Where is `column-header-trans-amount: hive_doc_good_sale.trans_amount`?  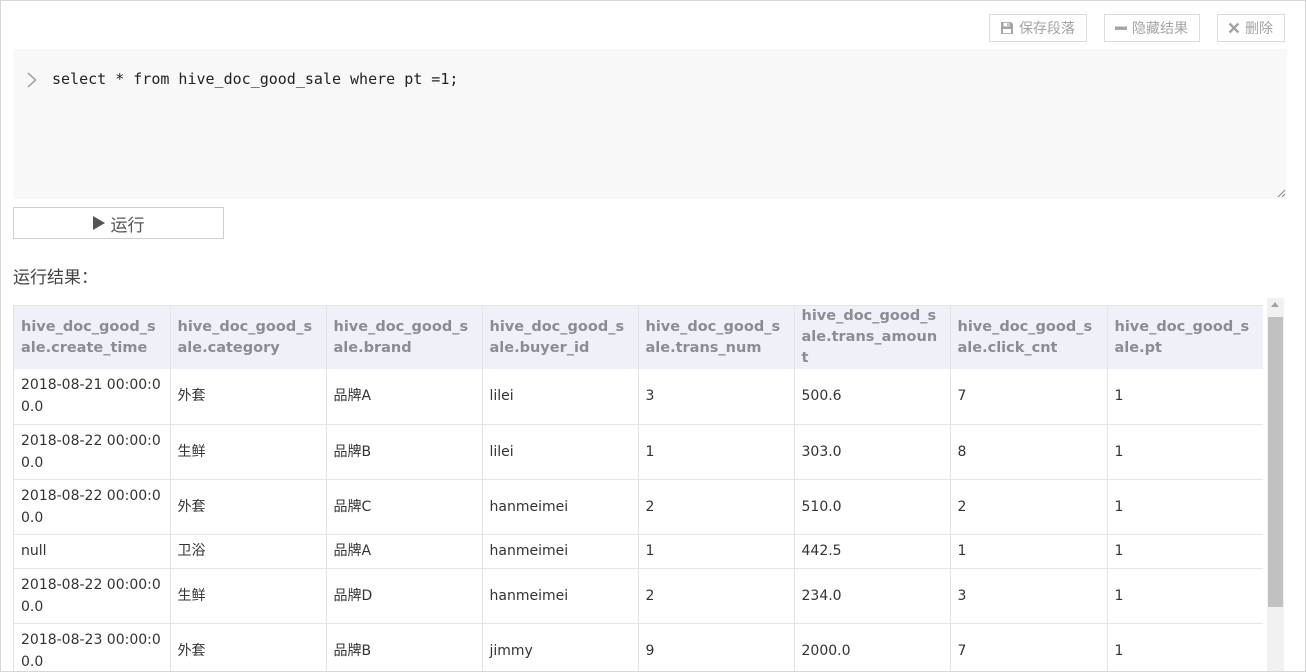 column-header-trans-amount: hive_doc_good_sale.trans_amount is located at coordinates (872, 337).